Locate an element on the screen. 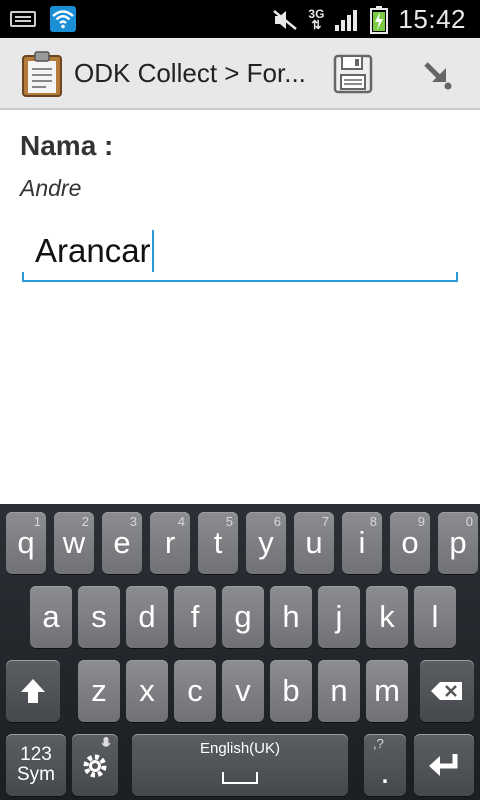 The image size is (480, 800). key-label: l is located at coordinates (435, 616).